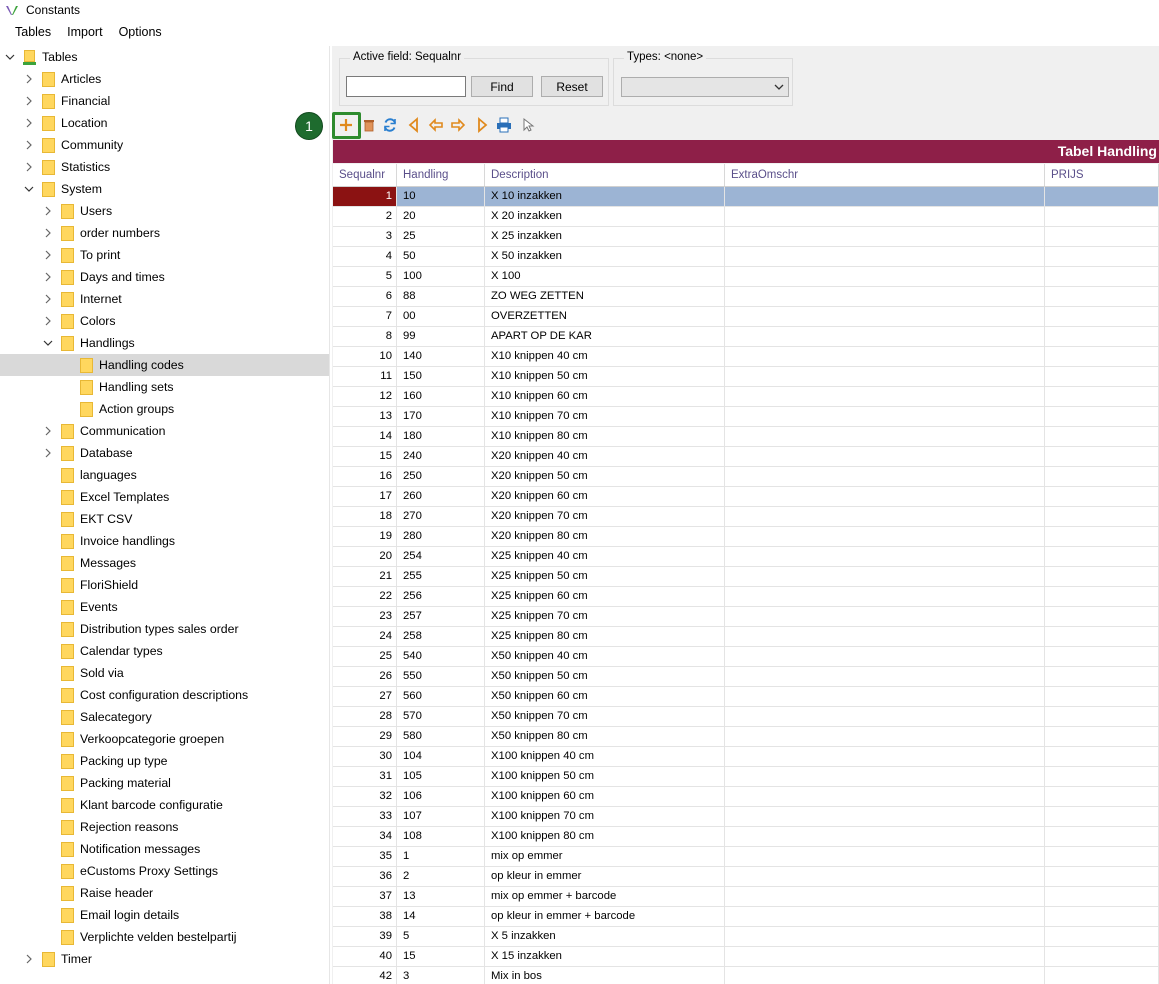 Image resolution: width=1159 pixels, height=984 pixels. Describe the element at coordinates (406, 86) in the screenshot. I see `search-input` at that location.